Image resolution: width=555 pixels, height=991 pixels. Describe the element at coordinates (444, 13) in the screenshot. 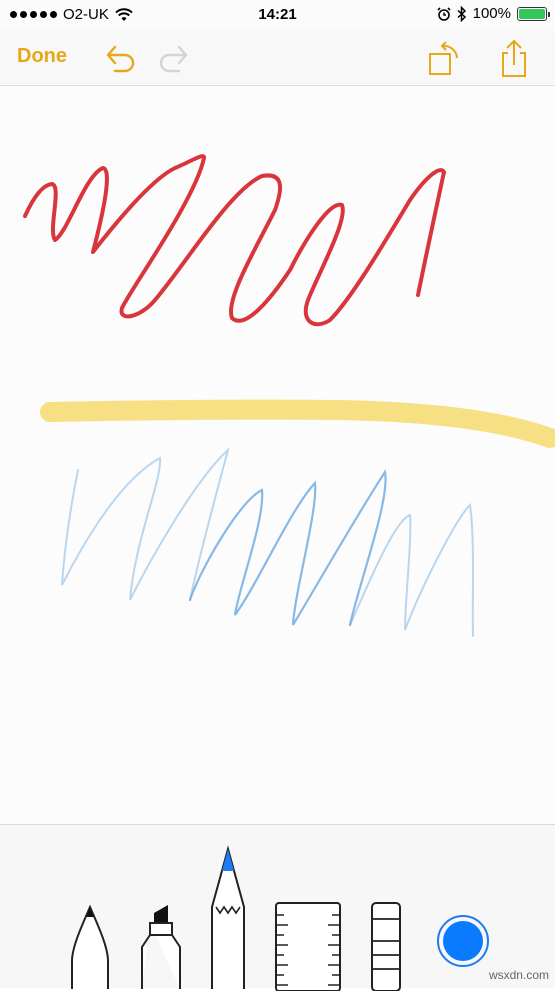

I see `alarm-icon` at that location.